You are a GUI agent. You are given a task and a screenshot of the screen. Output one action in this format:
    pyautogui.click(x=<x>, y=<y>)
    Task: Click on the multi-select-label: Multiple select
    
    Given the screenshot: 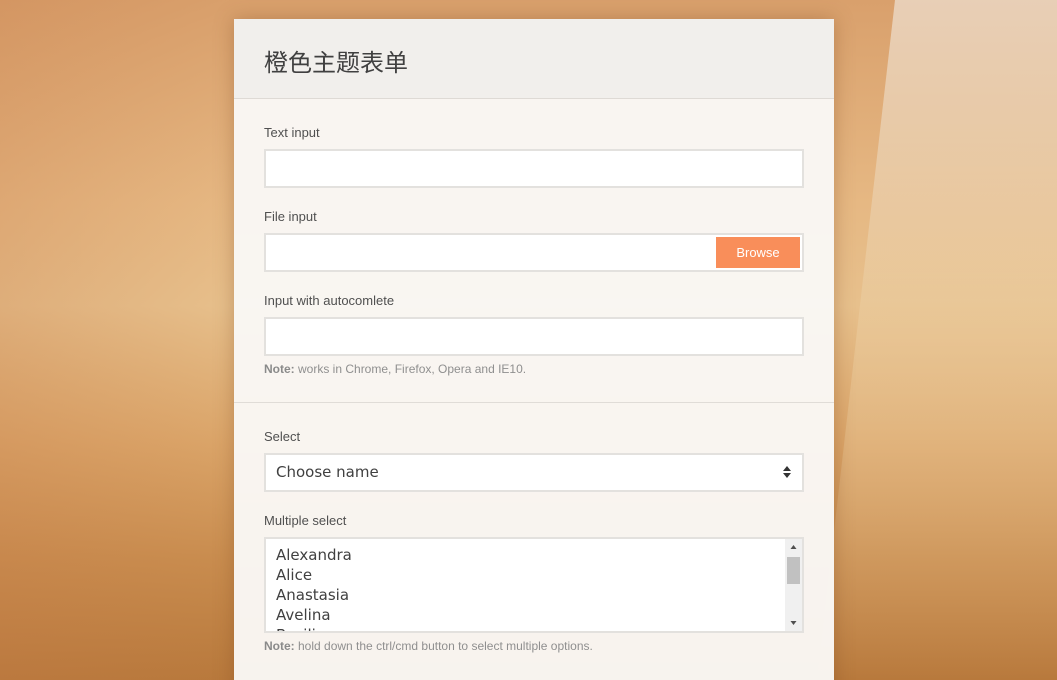 What is the action you would take?
    pyautogui.click(x=305, y=520)
    